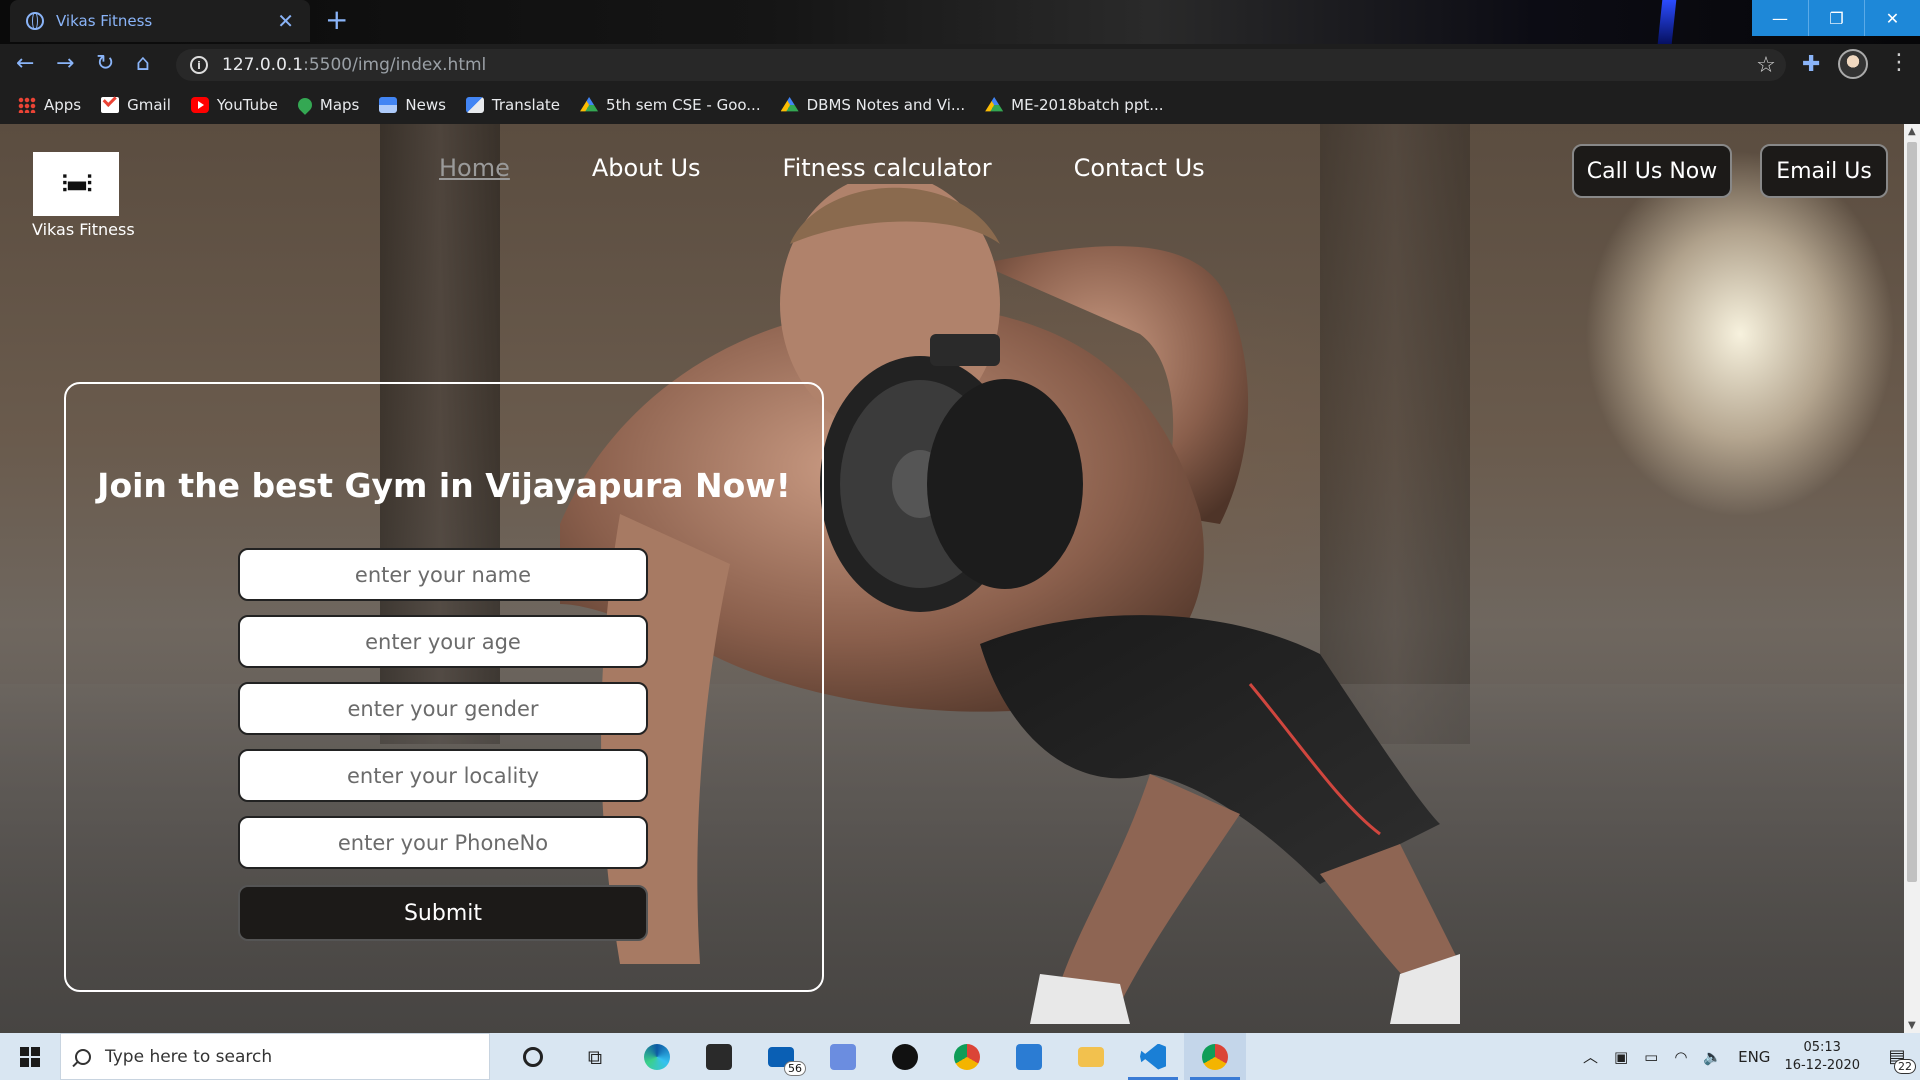 The width and height of the screenshot is (1920, 1080). I want to click on globe-icon, so click(35, 21).